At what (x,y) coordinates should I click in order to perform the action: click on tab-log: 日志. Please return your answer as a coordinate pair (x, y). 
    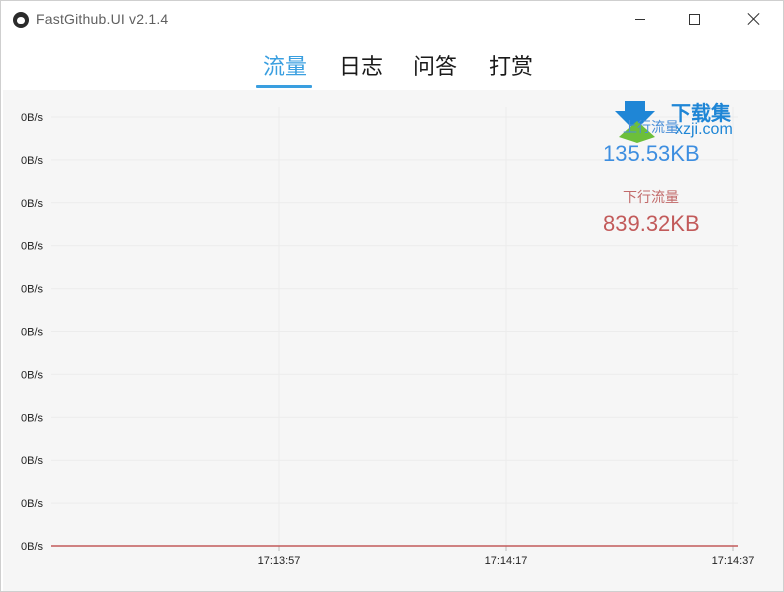
    Looking at the image, I should click on (361, 65).